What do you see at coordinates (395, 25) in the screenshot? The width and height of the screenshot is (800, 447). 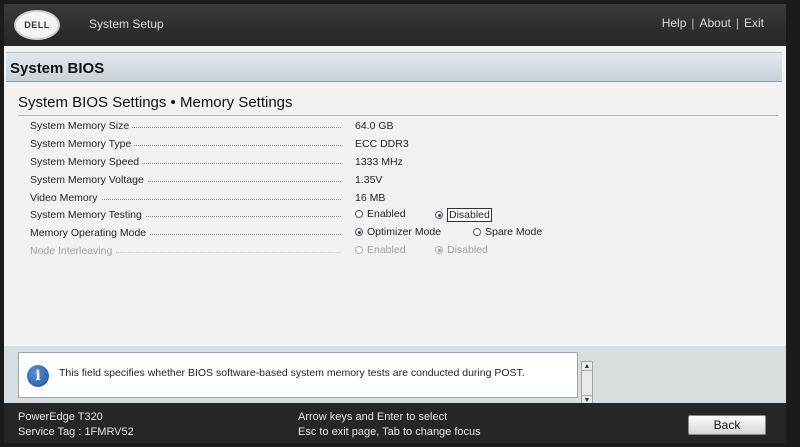 I see `header-bar: DELL System Setup Help | About | Exit` at bounding box center [395, 25].